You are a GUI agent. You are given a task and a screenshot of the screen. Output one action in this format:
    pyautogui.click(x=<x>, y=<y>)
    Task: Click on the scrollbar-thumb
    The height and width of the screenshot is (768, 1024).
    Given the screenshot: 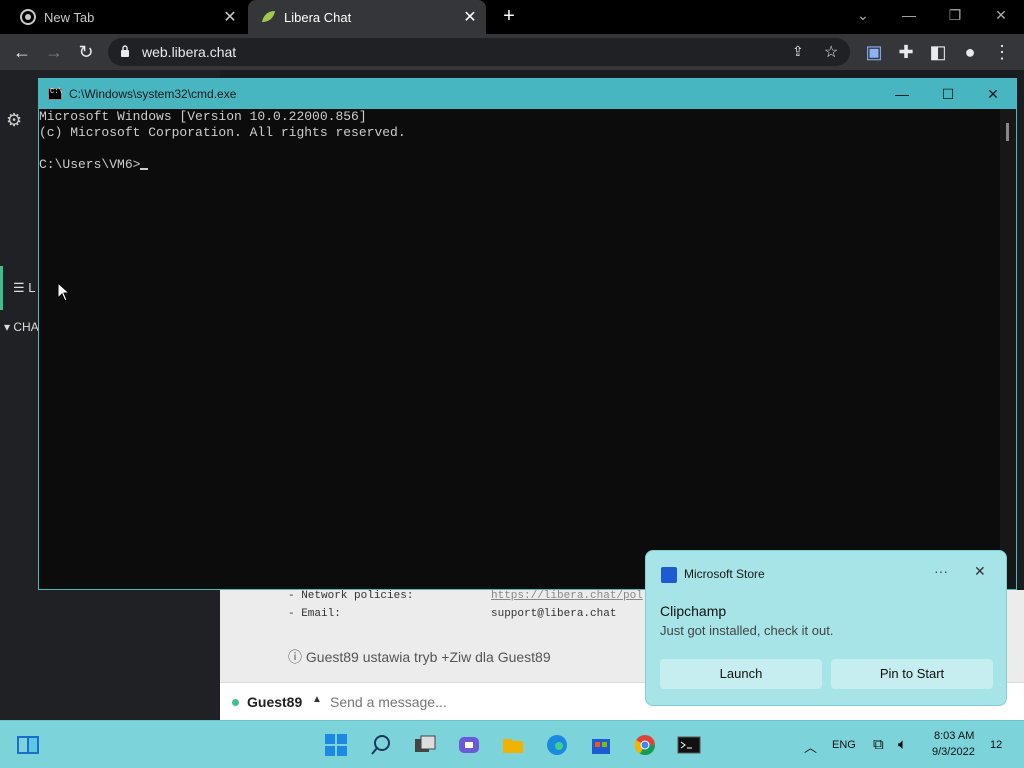 What is the action you would take?
    pyautogui.click(x=1007, y=132)
    